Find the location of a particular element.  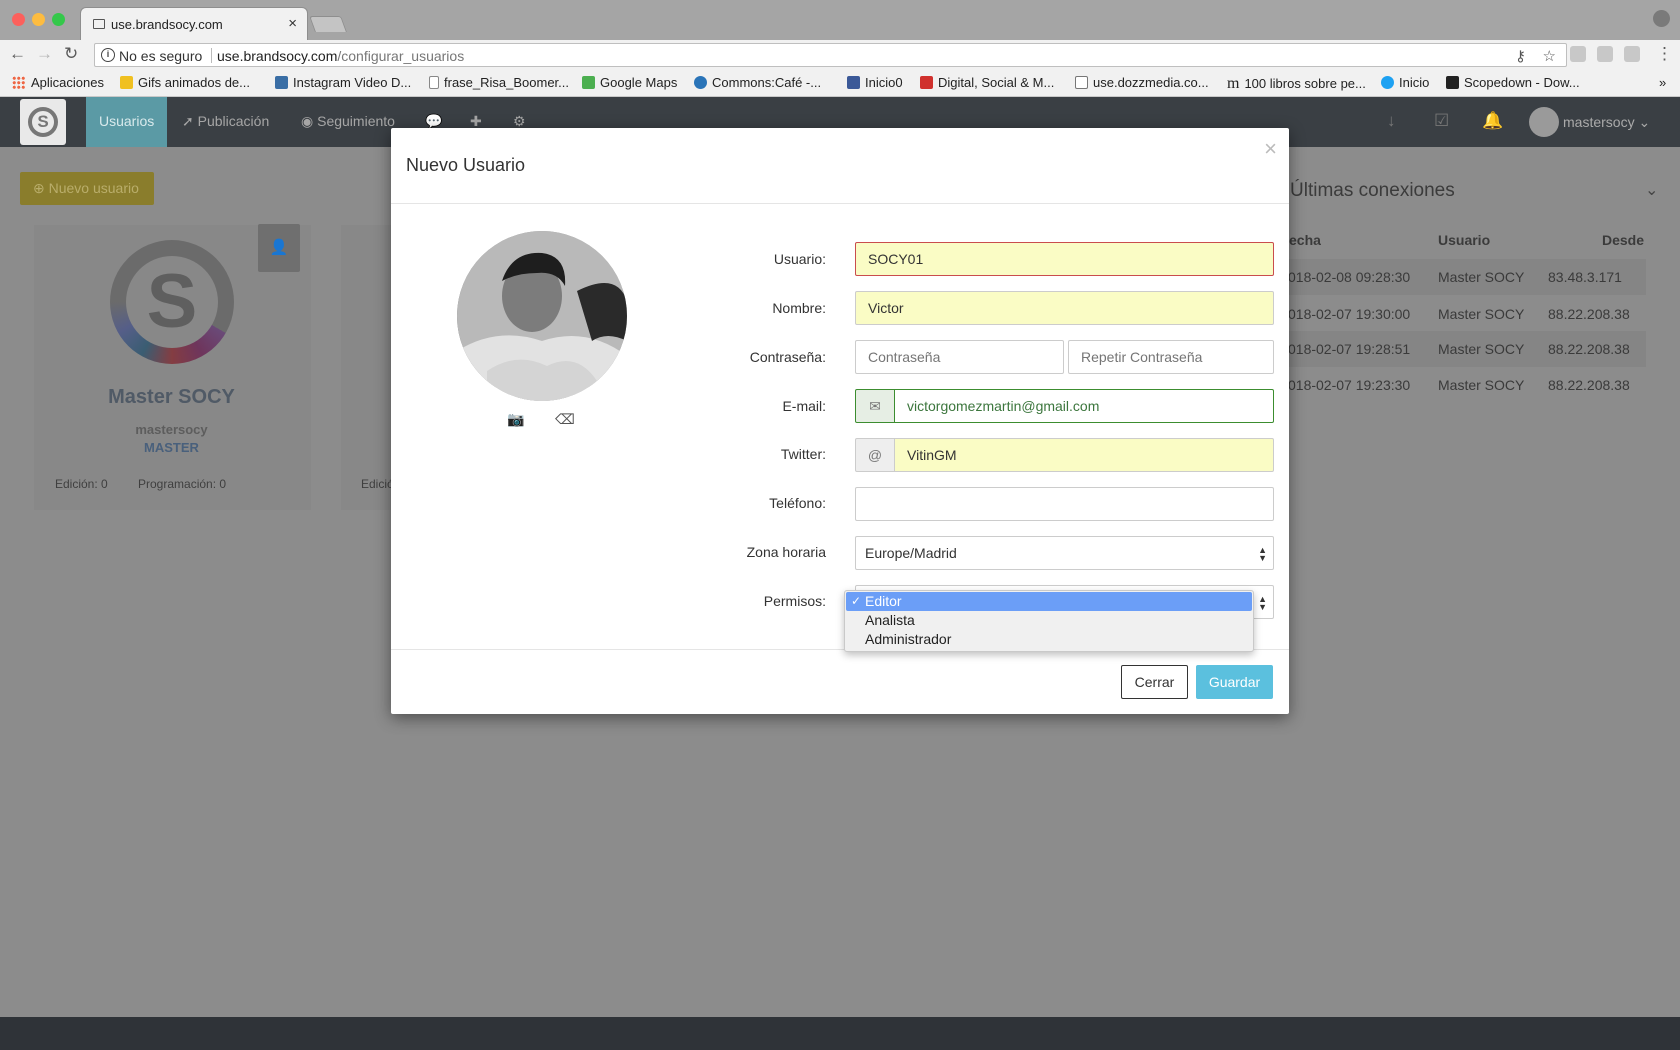

bookmark-item: Inicio0 is located at coordinates (875, 82).